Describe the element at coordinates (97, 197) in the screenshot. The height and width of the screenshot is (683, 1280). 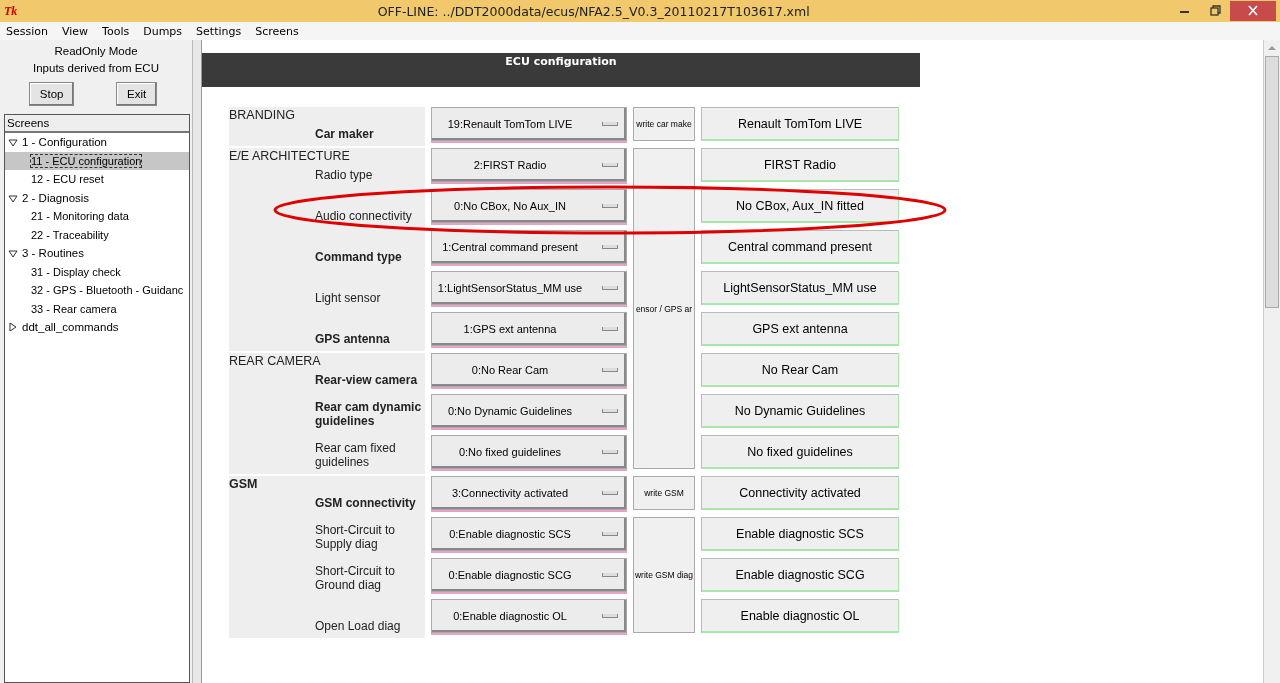
I see `tree-item: 2 - Diagnosis` at that location.